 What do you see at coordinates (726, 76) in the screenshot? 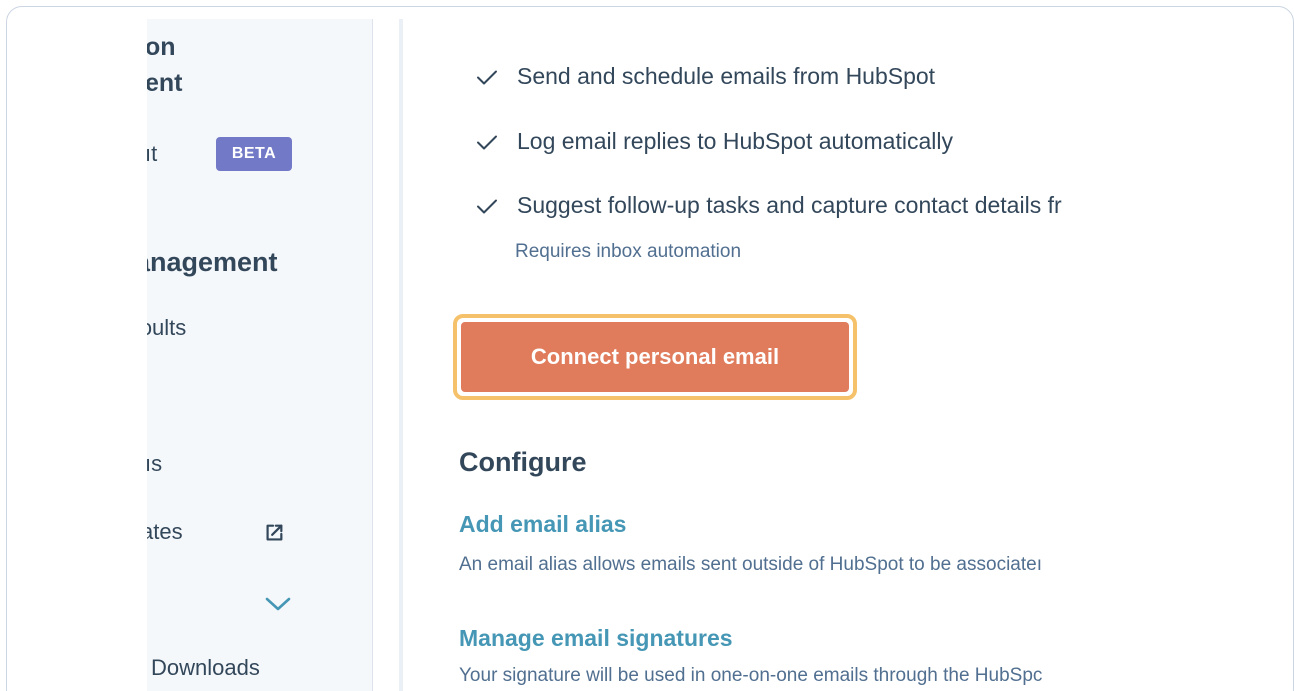
I see `feature-text: Send and schedule emails from HubSpot` at bounding box center [726, 76].